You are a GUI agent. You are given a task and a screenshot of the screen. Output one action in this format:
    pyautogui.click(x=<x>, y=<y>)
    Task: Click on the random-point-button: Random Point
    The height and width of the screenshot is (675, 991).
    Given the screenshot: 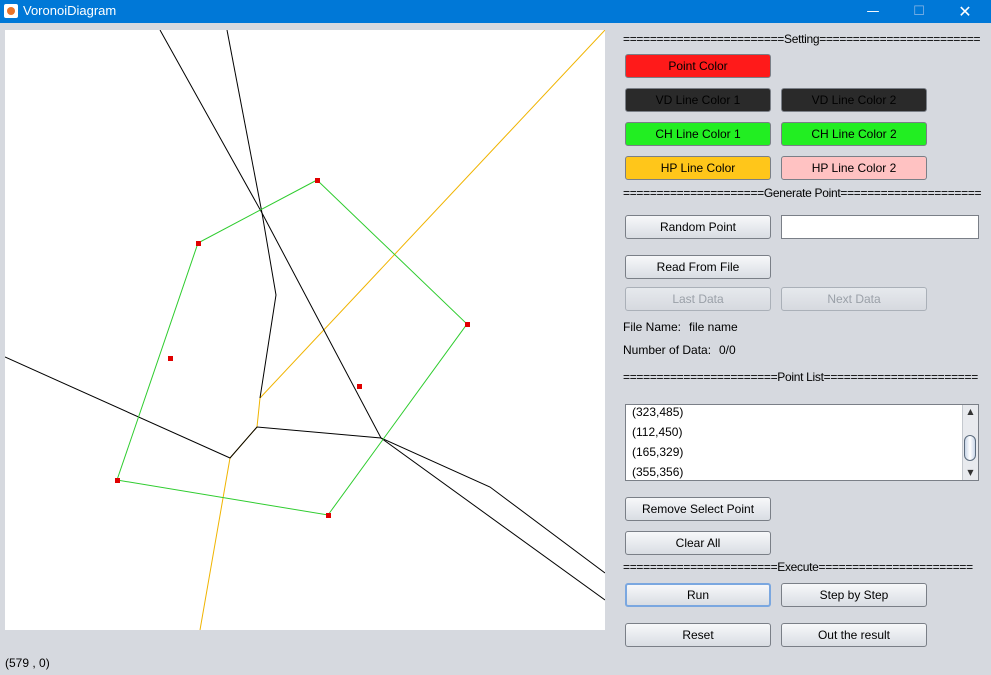 What is the action you would take?
    pyautogui.click(x=698, y=227)
    